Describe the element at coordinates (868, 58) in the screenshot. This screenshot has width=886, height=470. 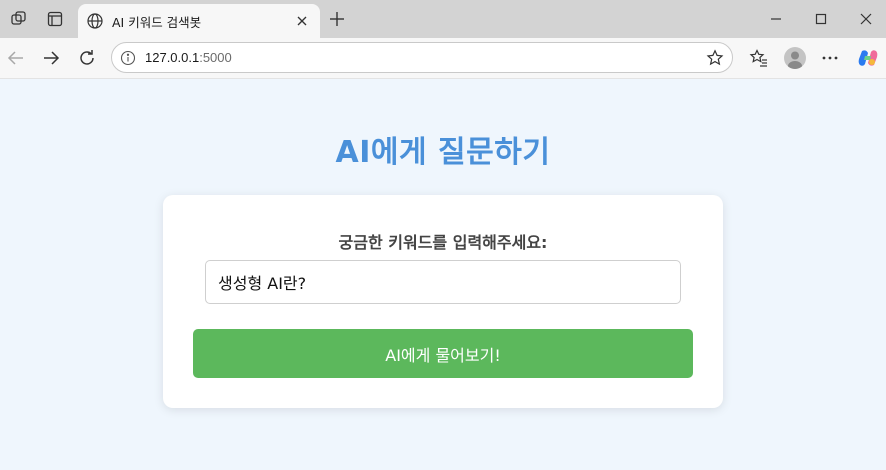
I see `copilot-icon` at that location.